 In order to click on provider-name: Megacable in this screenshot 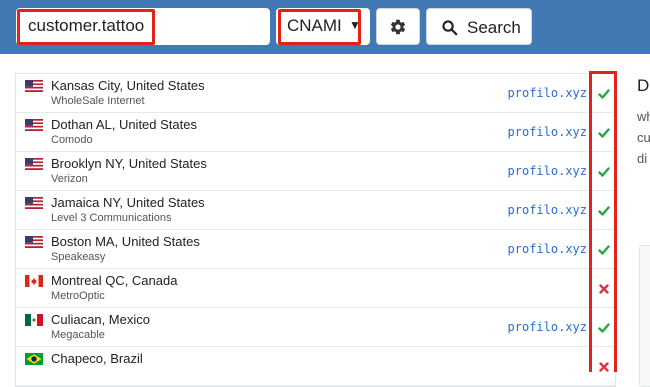, I will do `click(78, 335)`.